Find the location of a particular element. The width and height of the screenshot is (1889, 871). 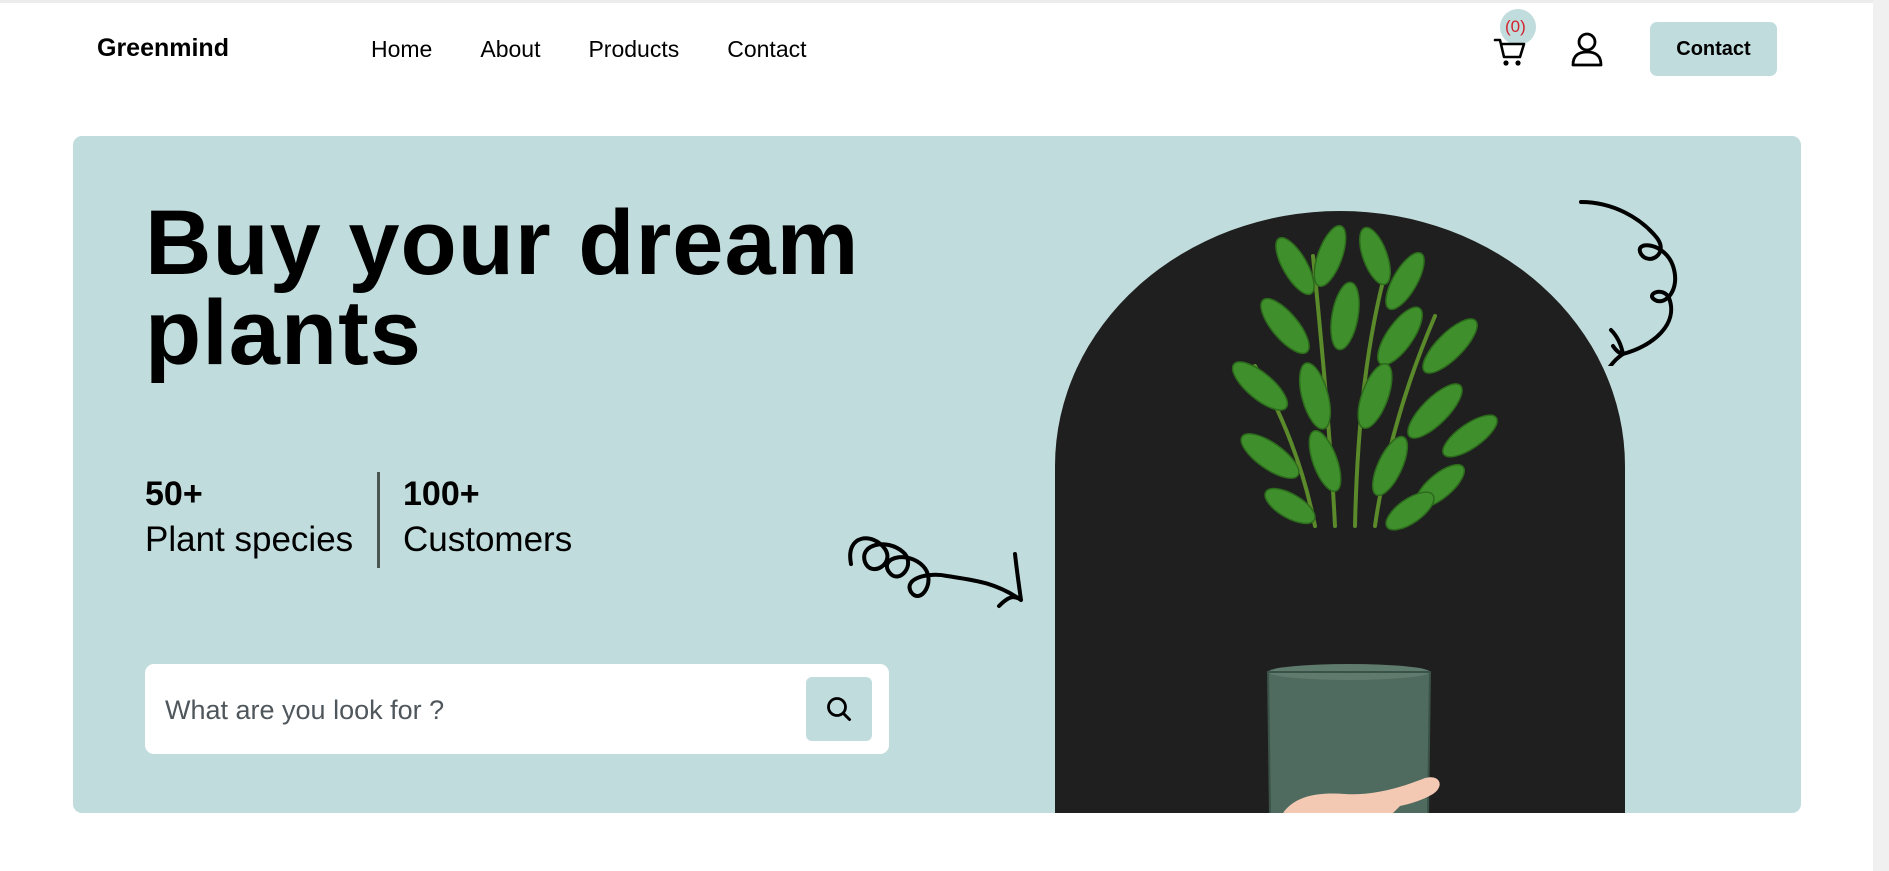

nav-home-link: Home is located at coordinates (401, 49).